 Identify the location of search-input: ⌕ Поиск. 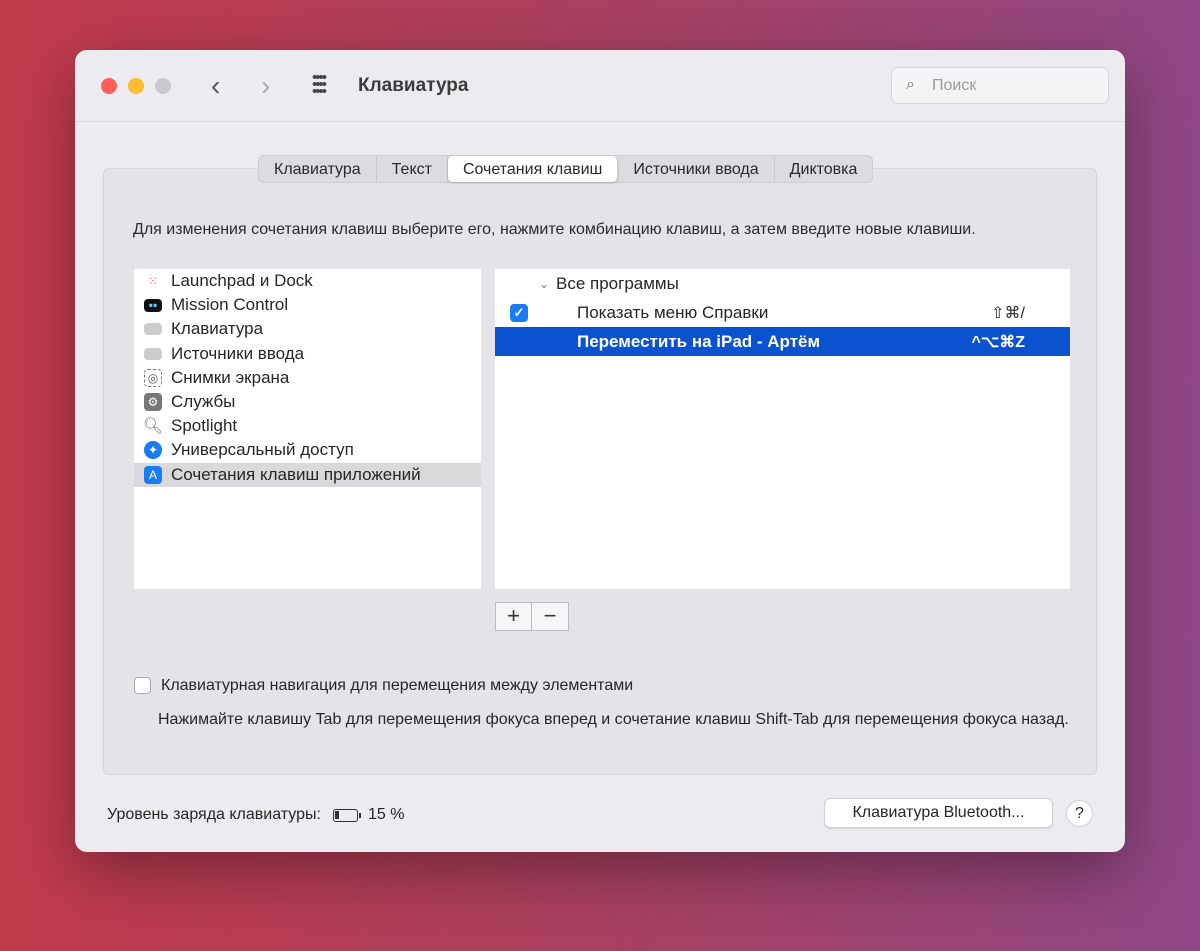
(1000, 85).